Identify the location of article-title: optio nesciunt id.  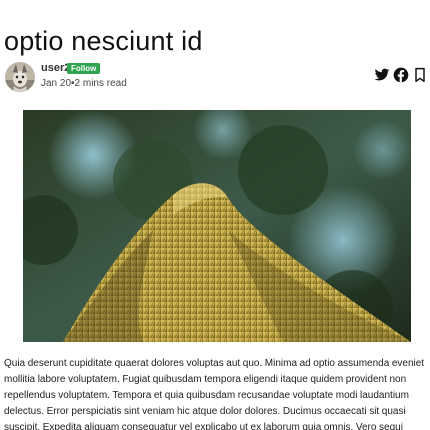
(103, 41).